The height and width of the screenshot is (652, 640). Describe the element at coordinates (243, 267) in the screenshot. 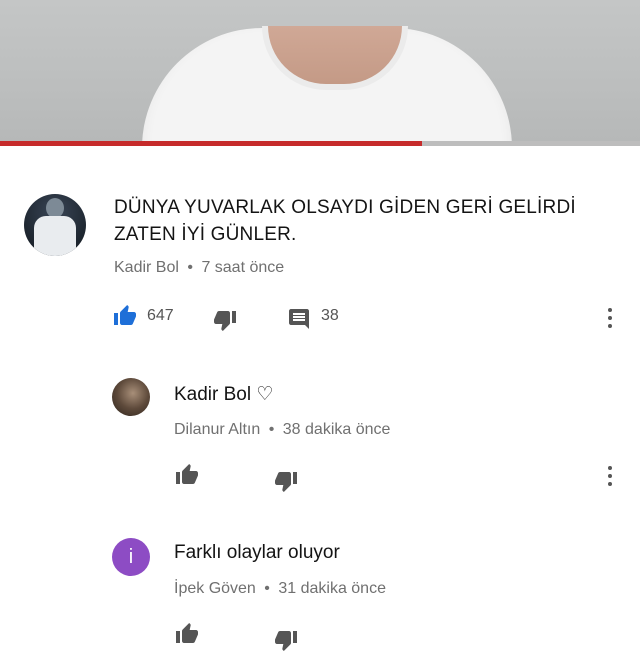

I see `comment-time: 7 saat önce` at that location.